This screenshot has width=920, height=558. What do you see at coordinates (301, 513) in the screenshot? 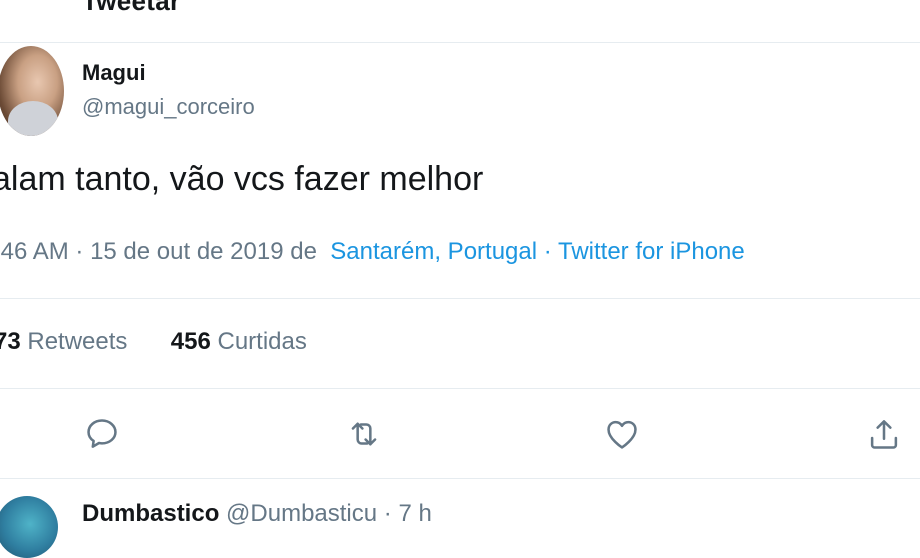
I see `reply-author-handle: @Dumbasticu` at bounding box center [301, 513].